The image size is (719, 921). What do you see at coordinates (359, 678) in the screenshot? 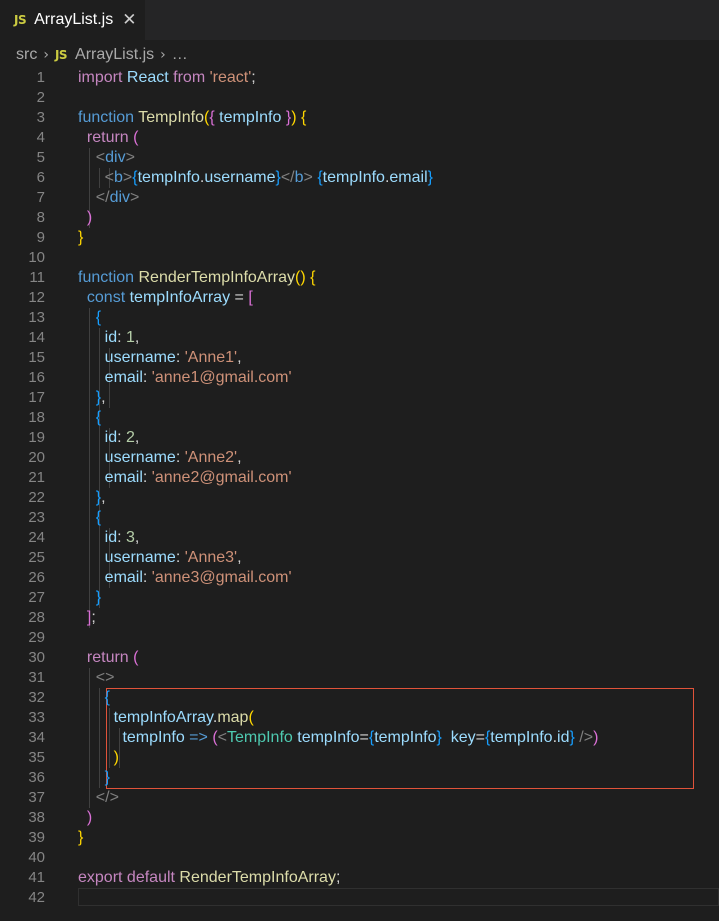
I see `code-line: 31 <>` at bounding box center [359, 678].